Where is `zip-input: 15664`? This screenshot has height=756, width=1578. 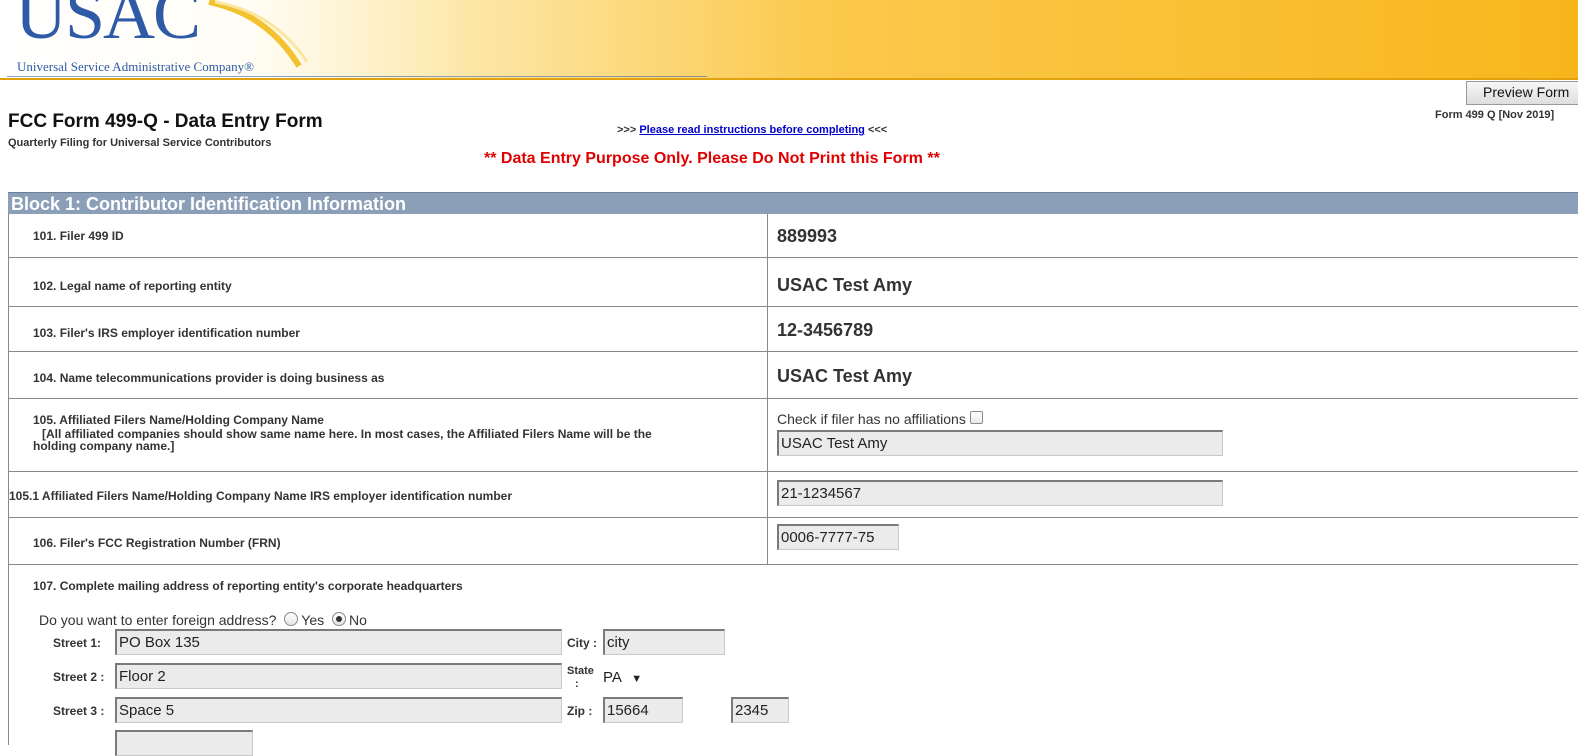
zip-input: 15664 is located at coordinates (643, 710).